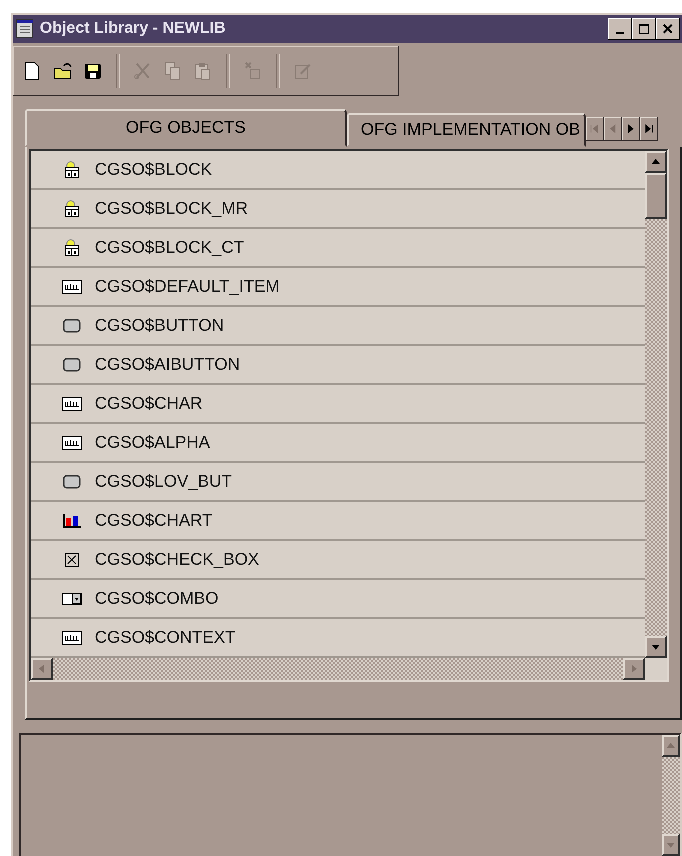 This screenshot has width=682, height=856. What do you see at coordinates (338, 170) in the screenshot?
I see `list-item: CGSO$BLOCK` at bounding box center [338, 170].